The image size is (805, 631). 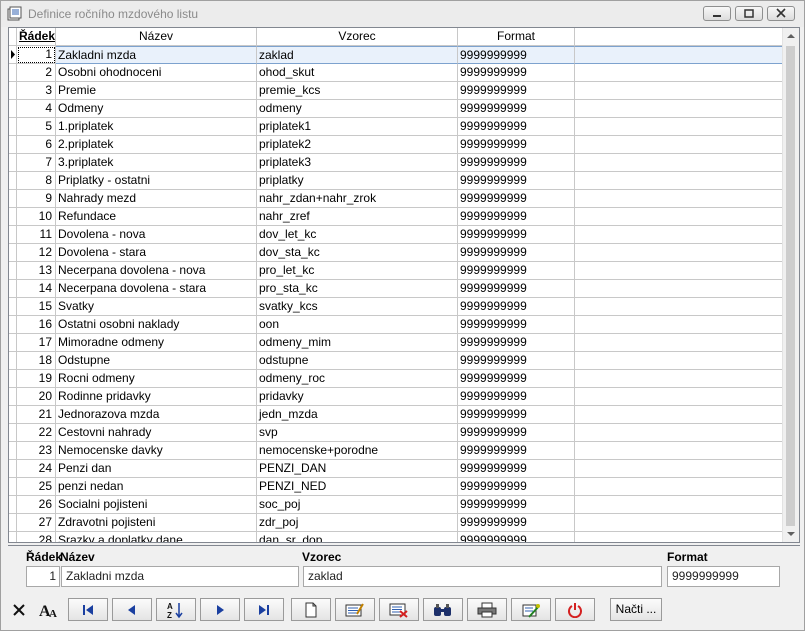 What do you see at coordinates (357, 523) in the screenshot?
I see `cell-vzorec: zdr_poj` at bounding box center [357, 523].